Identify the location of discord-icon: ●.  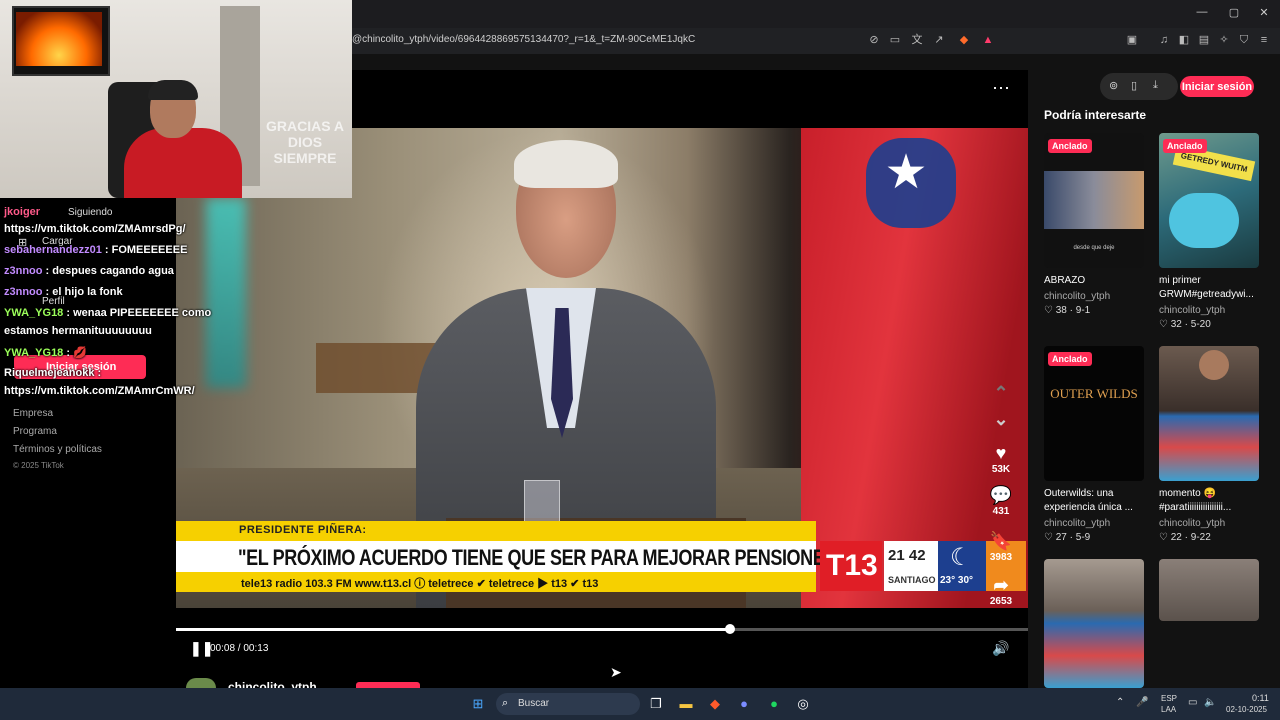
(744, 704).